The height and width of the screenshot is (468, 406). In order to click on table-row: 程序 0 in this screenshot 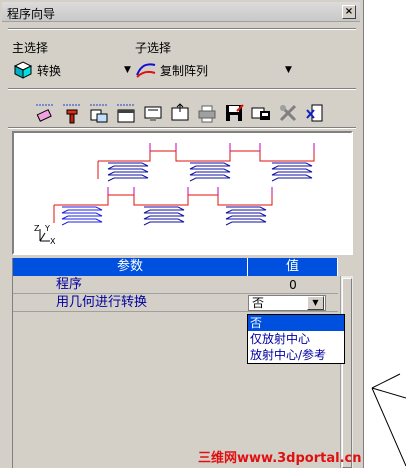, I will do `click(178, 285)`.